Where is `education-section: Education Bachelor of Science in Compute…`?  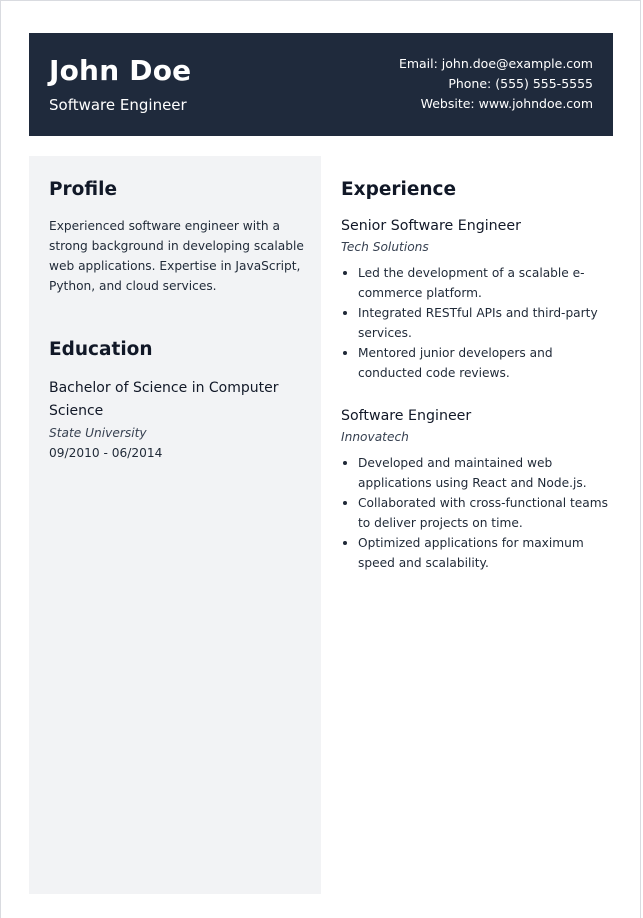
education-section: Education Bachelor of Science in Compute… is located at coordinates (179, 399).